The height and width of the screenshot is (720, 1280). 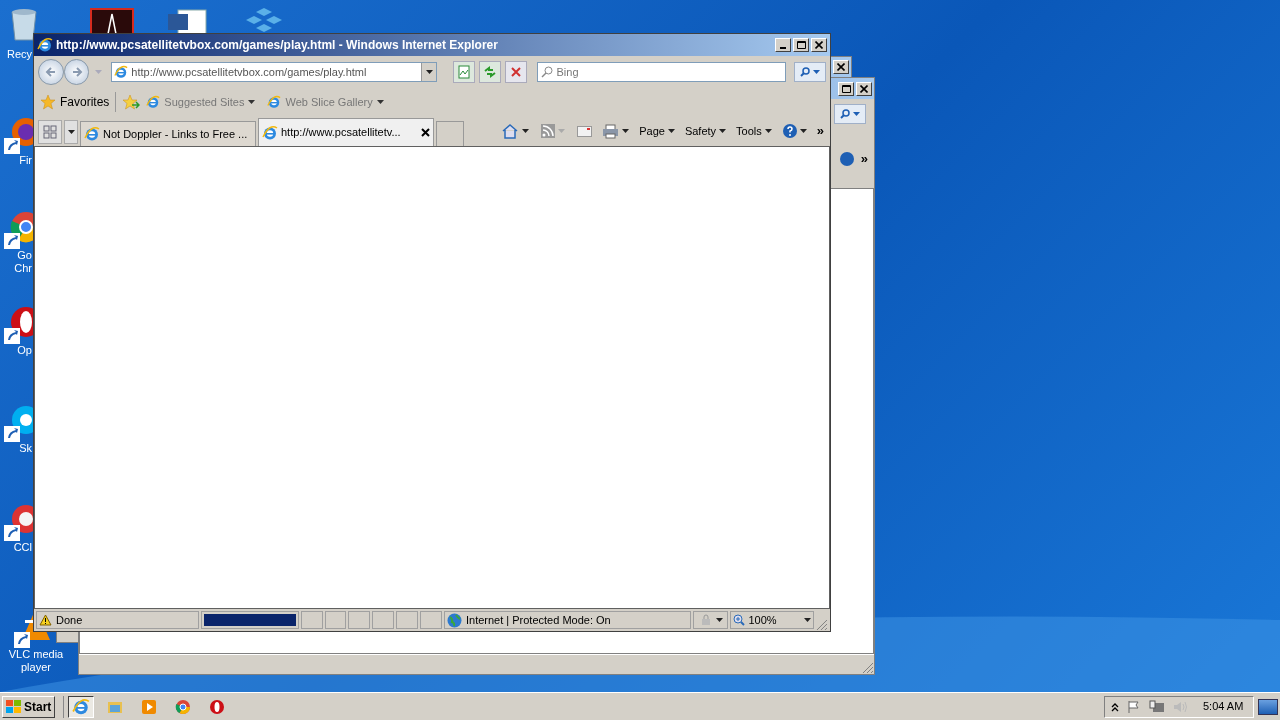 I want to click on compatibility-button, so click(x=464, y=72).